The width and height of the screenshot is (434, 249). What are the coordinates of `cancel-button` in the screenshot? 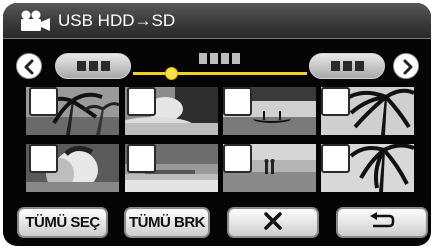 It's located at (273, 222).